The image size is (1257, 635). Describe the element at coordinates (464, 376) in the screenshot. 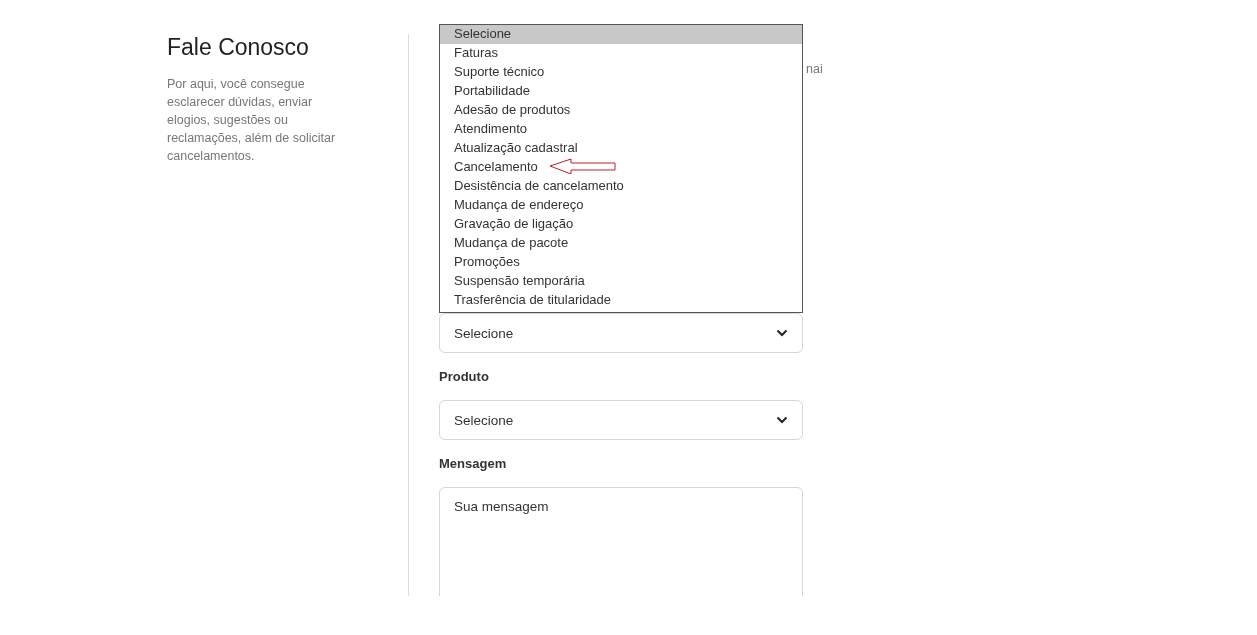

I see `field-label: Produto` at that location.